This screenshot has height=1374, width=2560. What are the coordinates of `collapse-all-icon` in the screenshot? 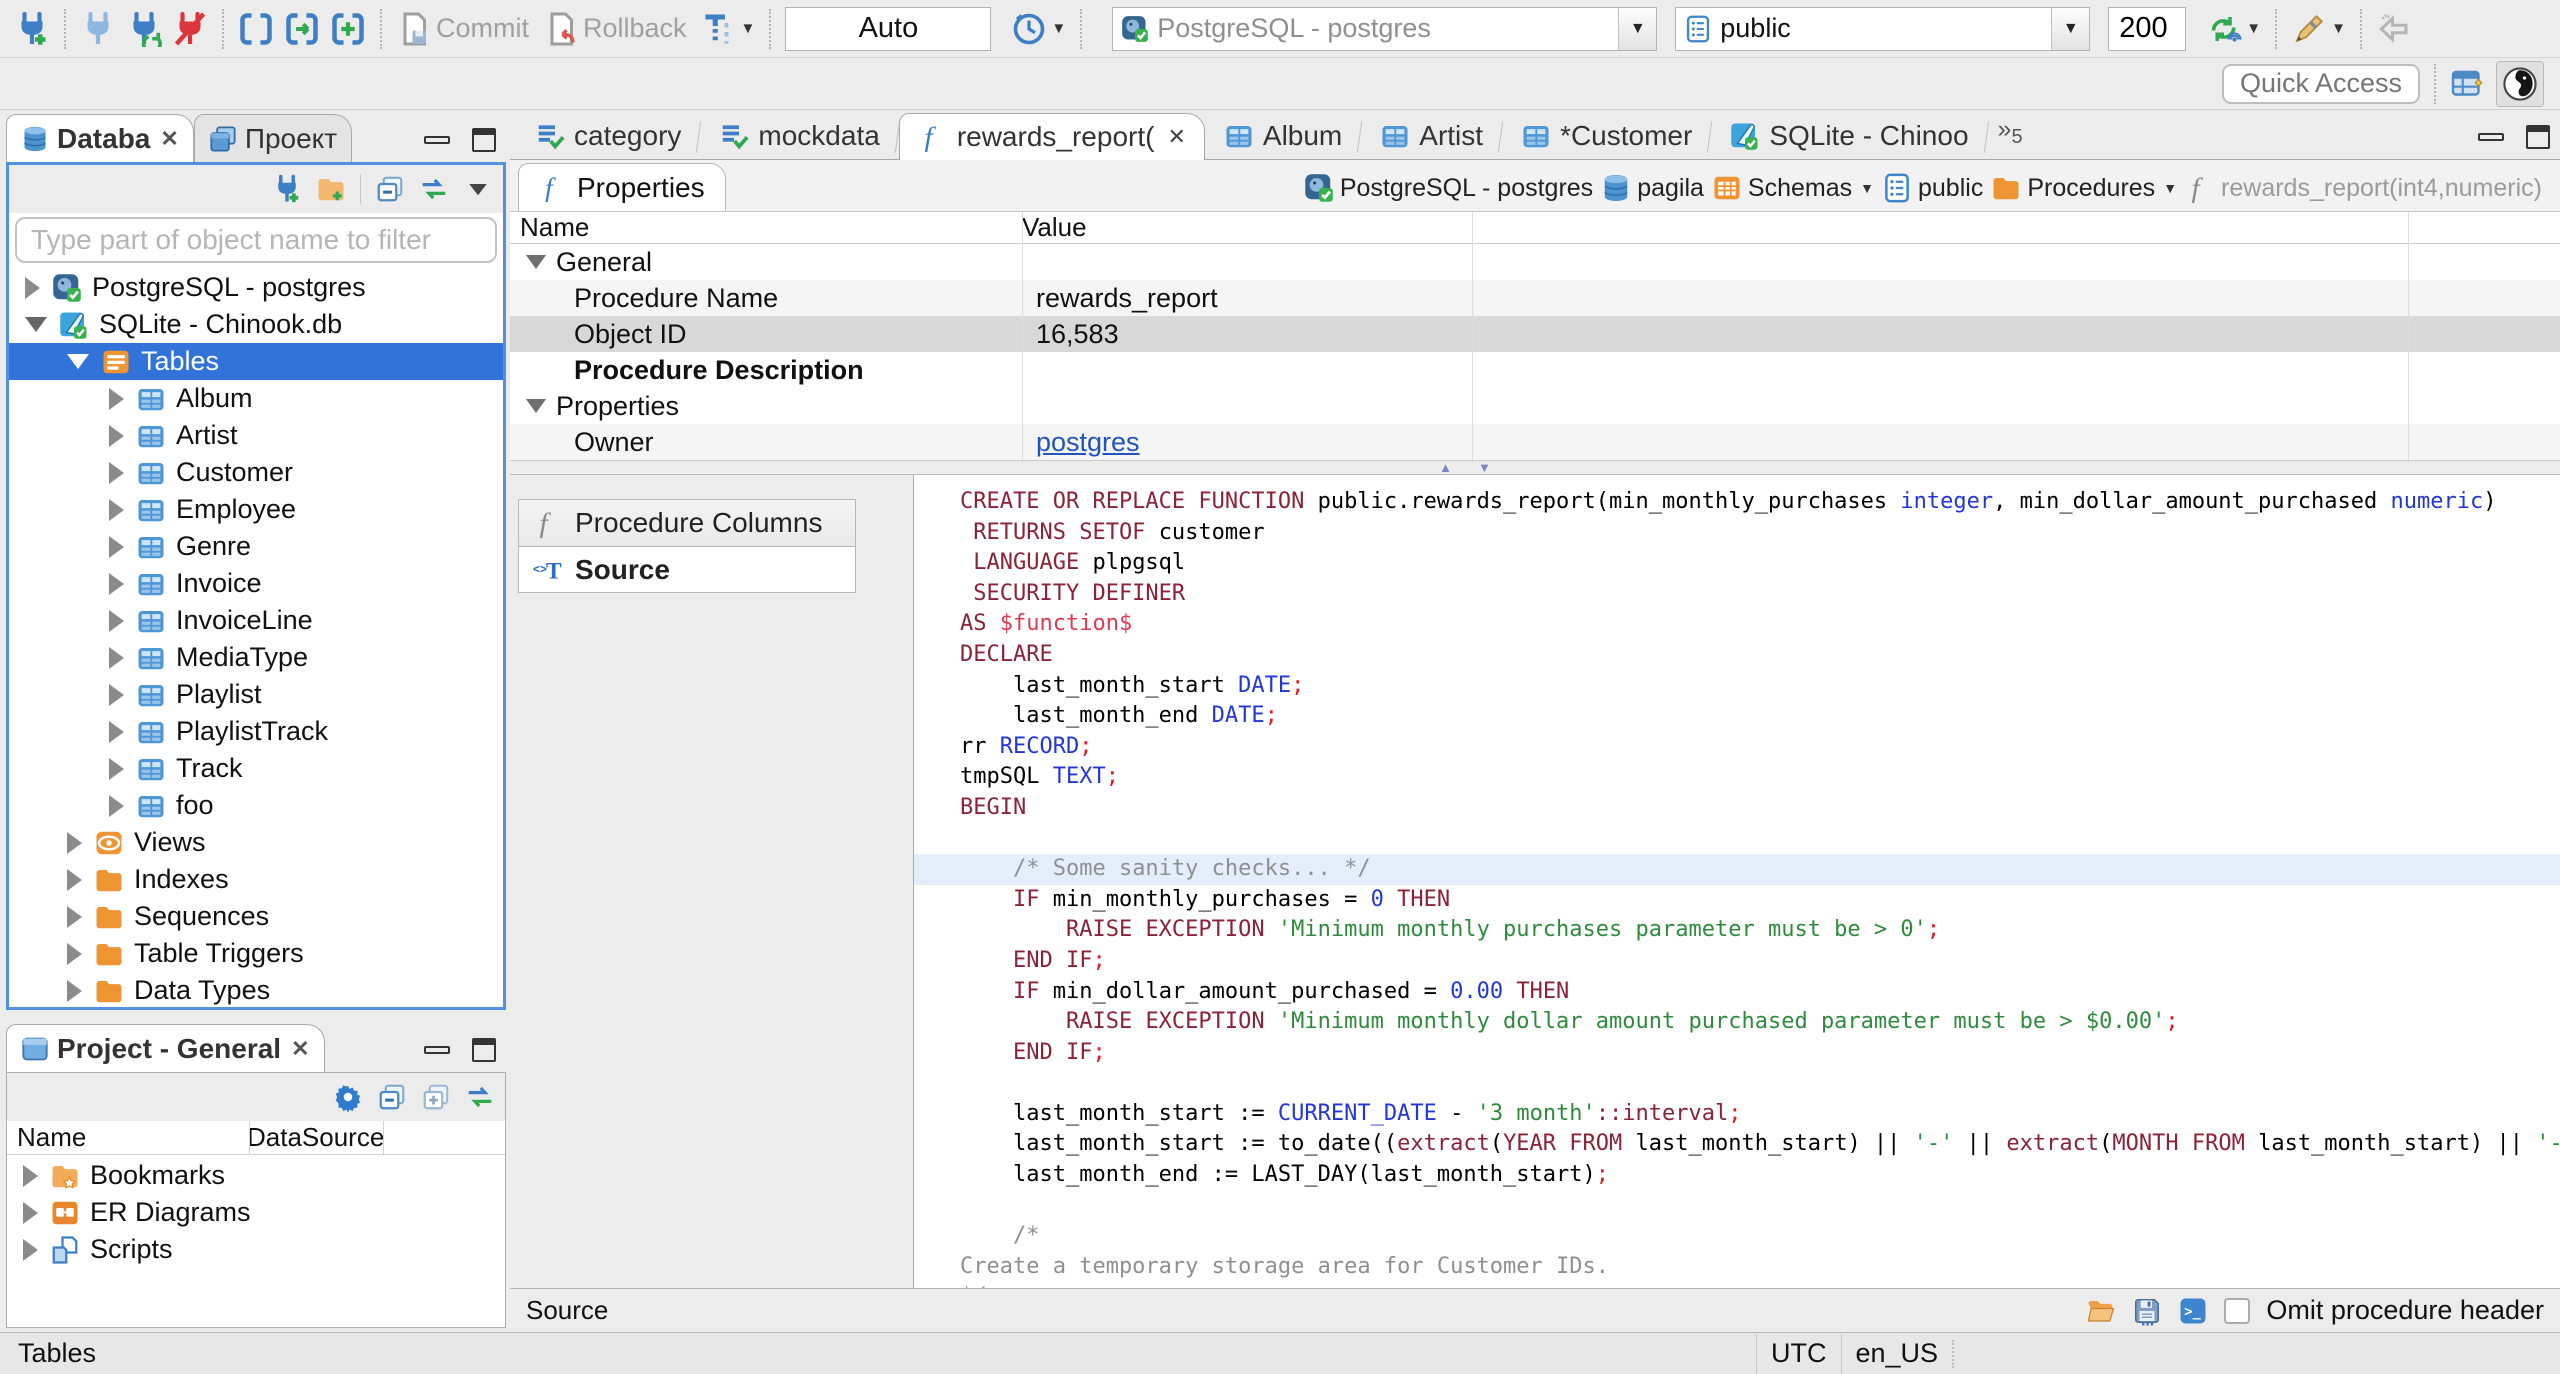 It's located at (392, 1097).